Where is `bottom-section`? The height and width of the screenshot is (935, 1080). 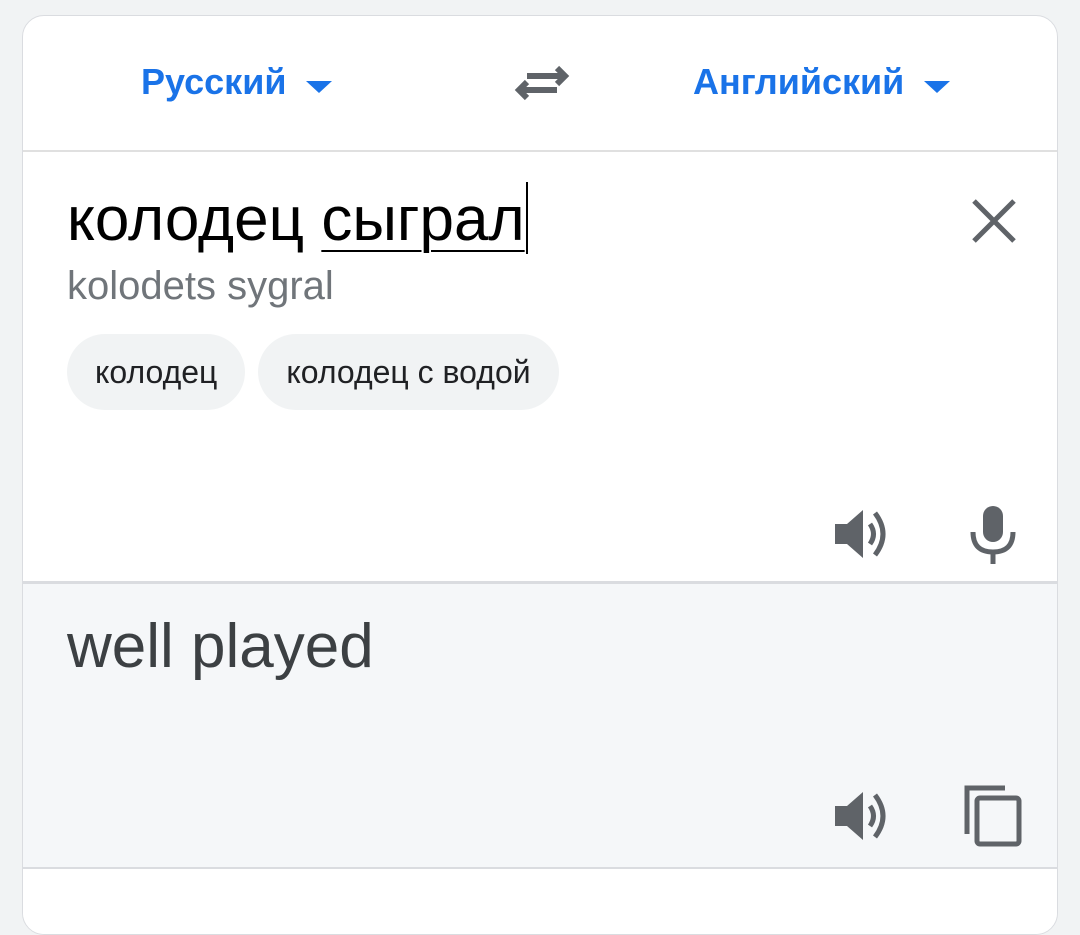 bottom-section is located at coordinates (540, 901).